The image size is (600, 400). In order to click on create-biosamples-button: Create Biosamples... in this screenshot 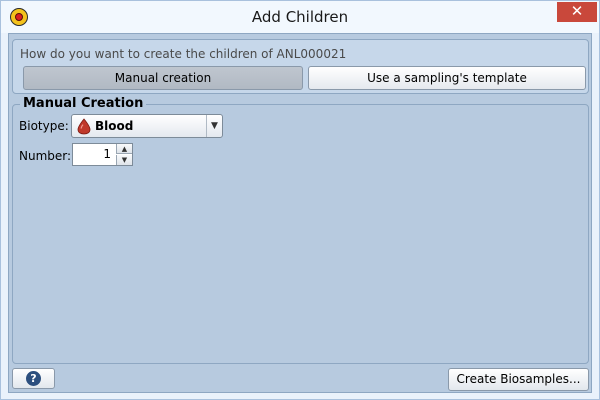, I will do `click(518, 379)`.